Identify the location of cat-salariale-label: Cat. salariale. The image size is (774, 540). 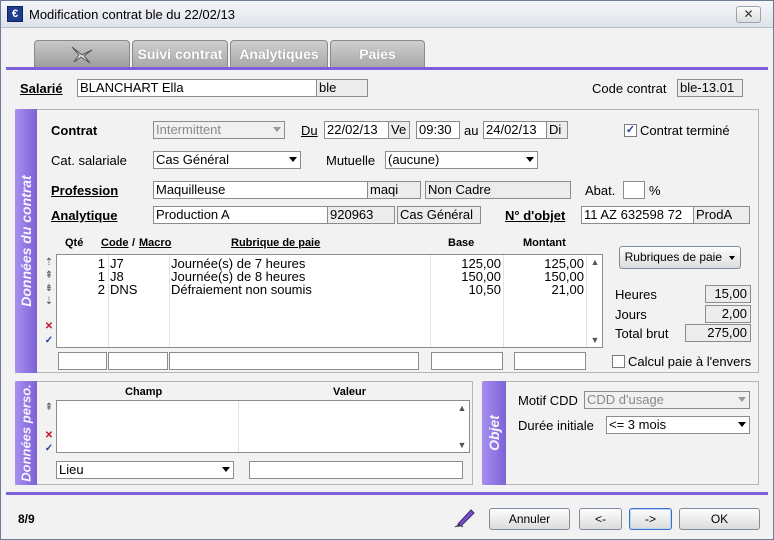
(89, 160).